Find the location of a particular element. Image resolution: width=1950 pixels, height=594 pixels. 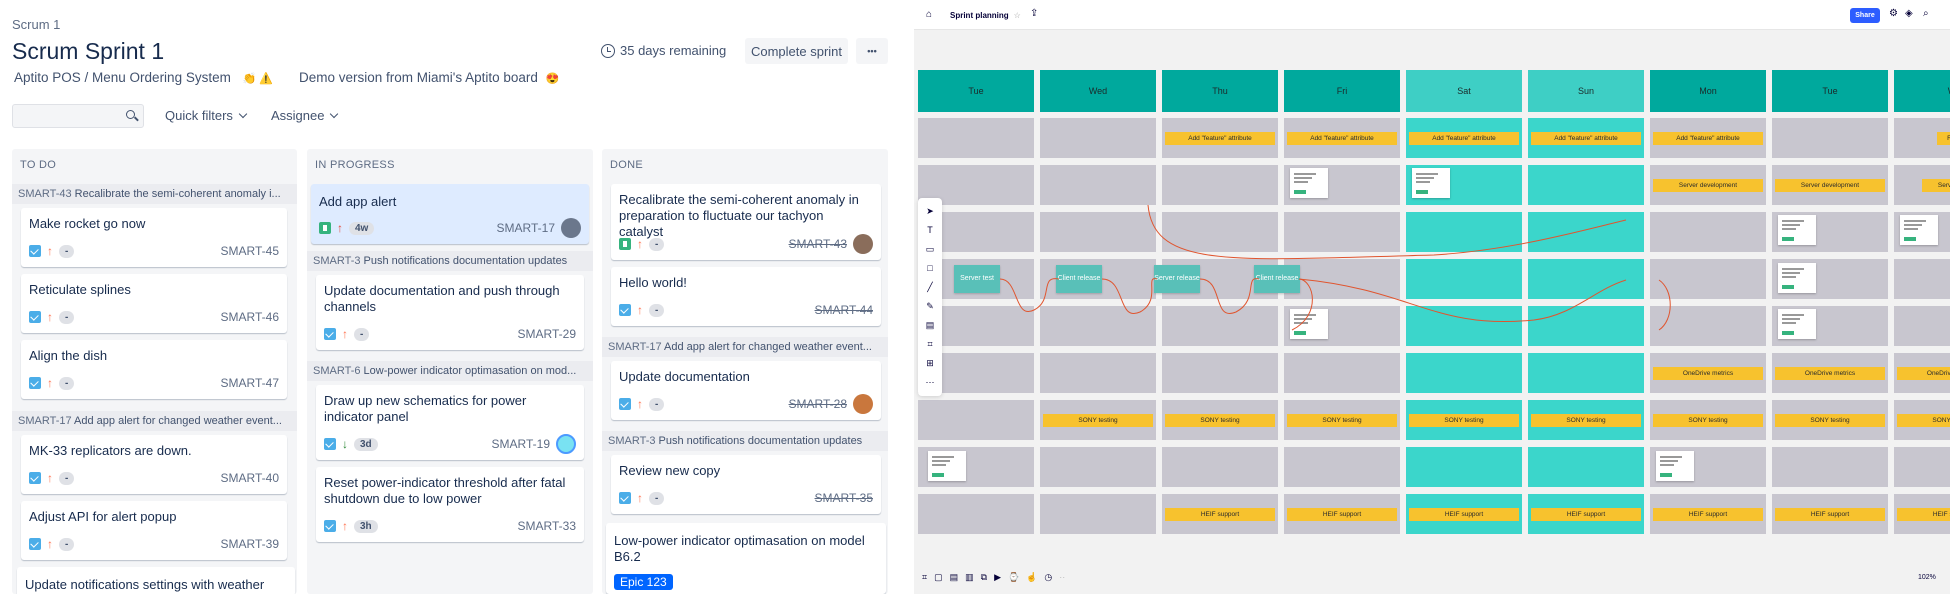

issue-key: SMART-47 is located at coordinates (250, 383).